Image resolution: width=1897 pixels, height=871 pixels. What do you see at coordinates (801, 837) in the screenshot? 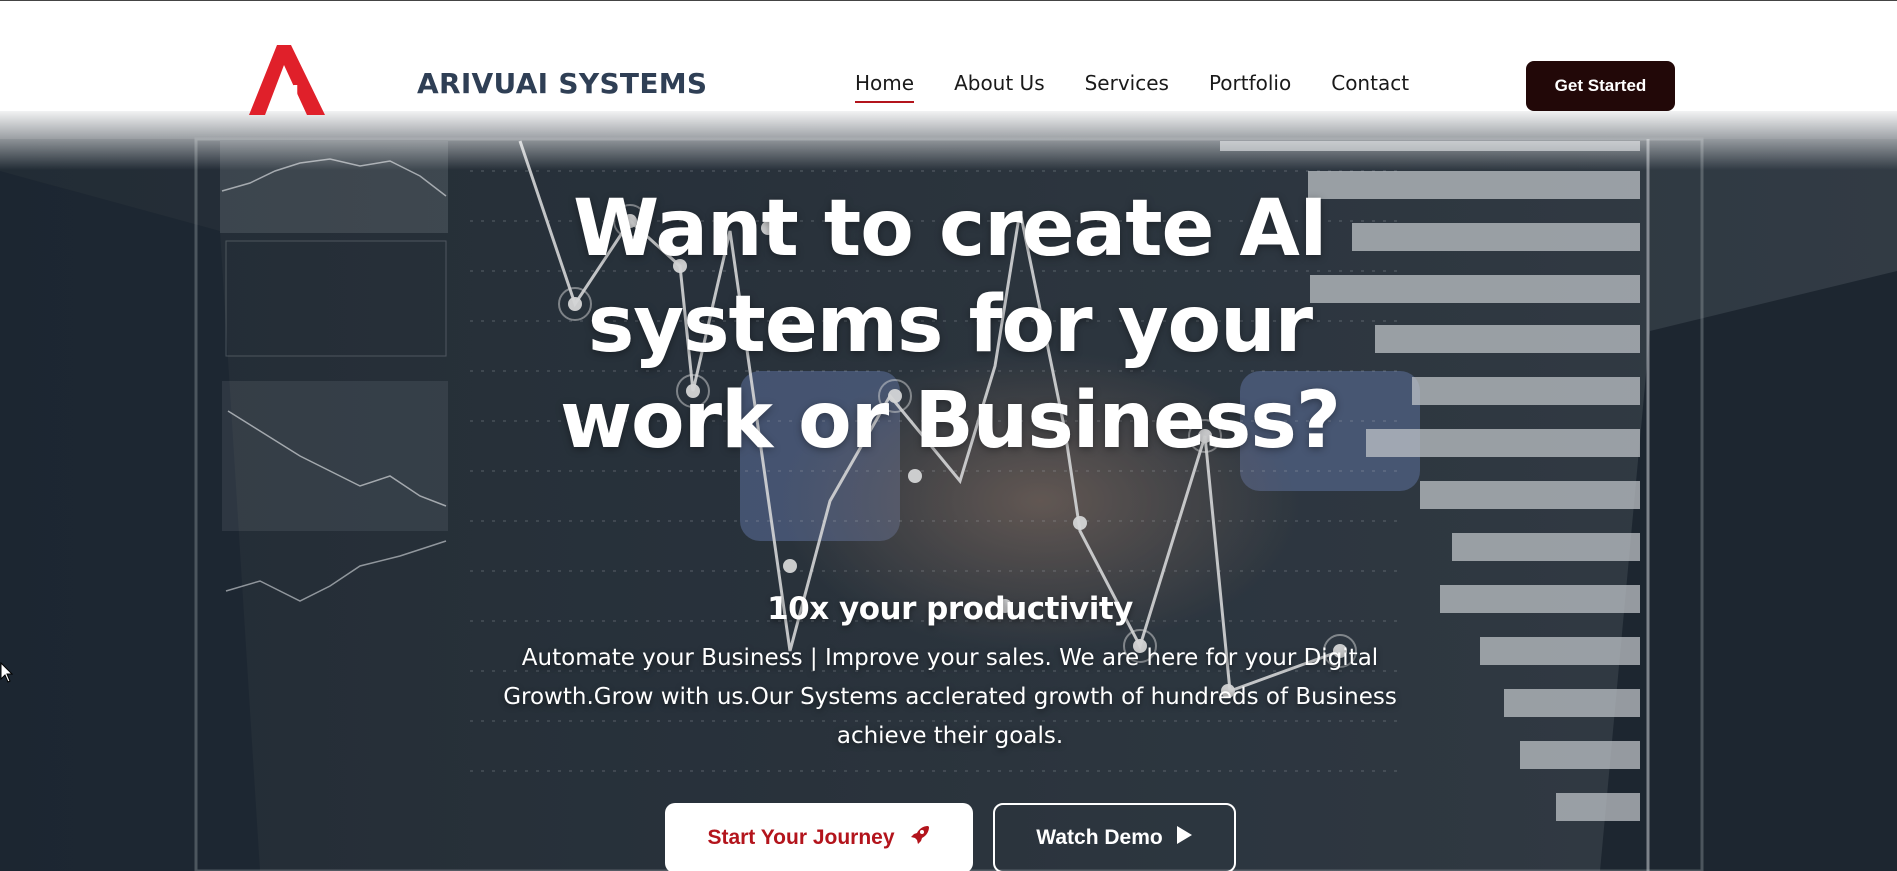
I see `start-journey-label: Start Your Journey` at bounding box center [801, 837].